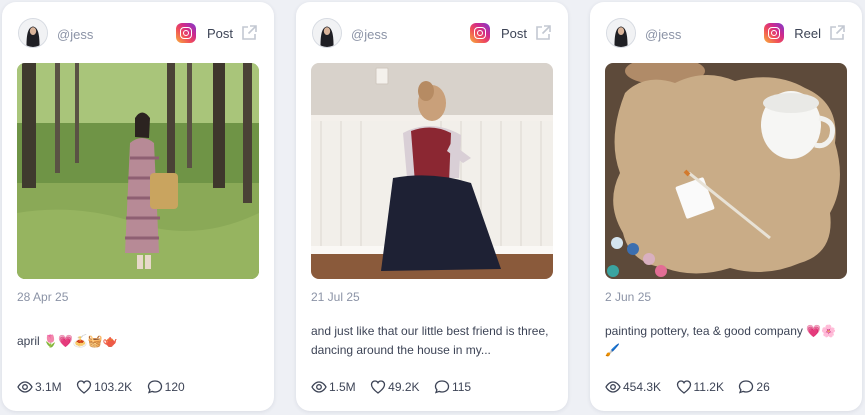 The width and height of the screenshot is (865, 415). I want to click on views-count: 1.5M, so click(342, 386).